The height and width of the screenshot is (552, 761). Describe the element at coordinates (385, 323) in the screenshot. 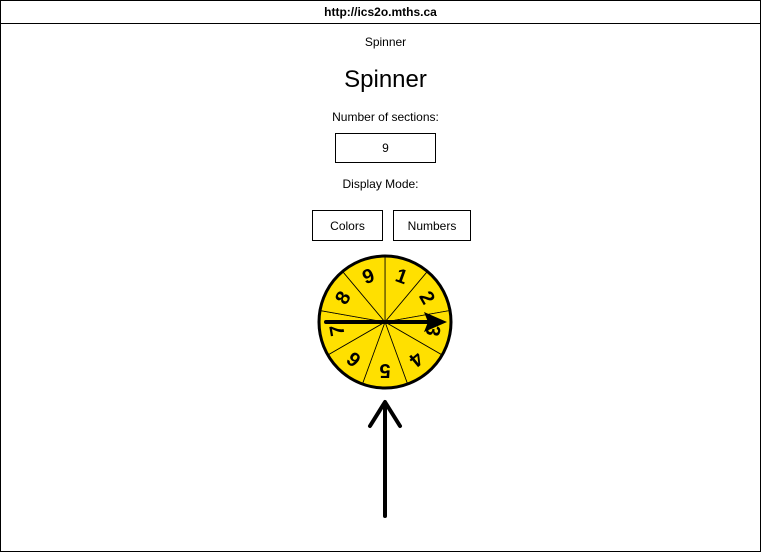

I see `spinner-wheel: 123456789` at that location.